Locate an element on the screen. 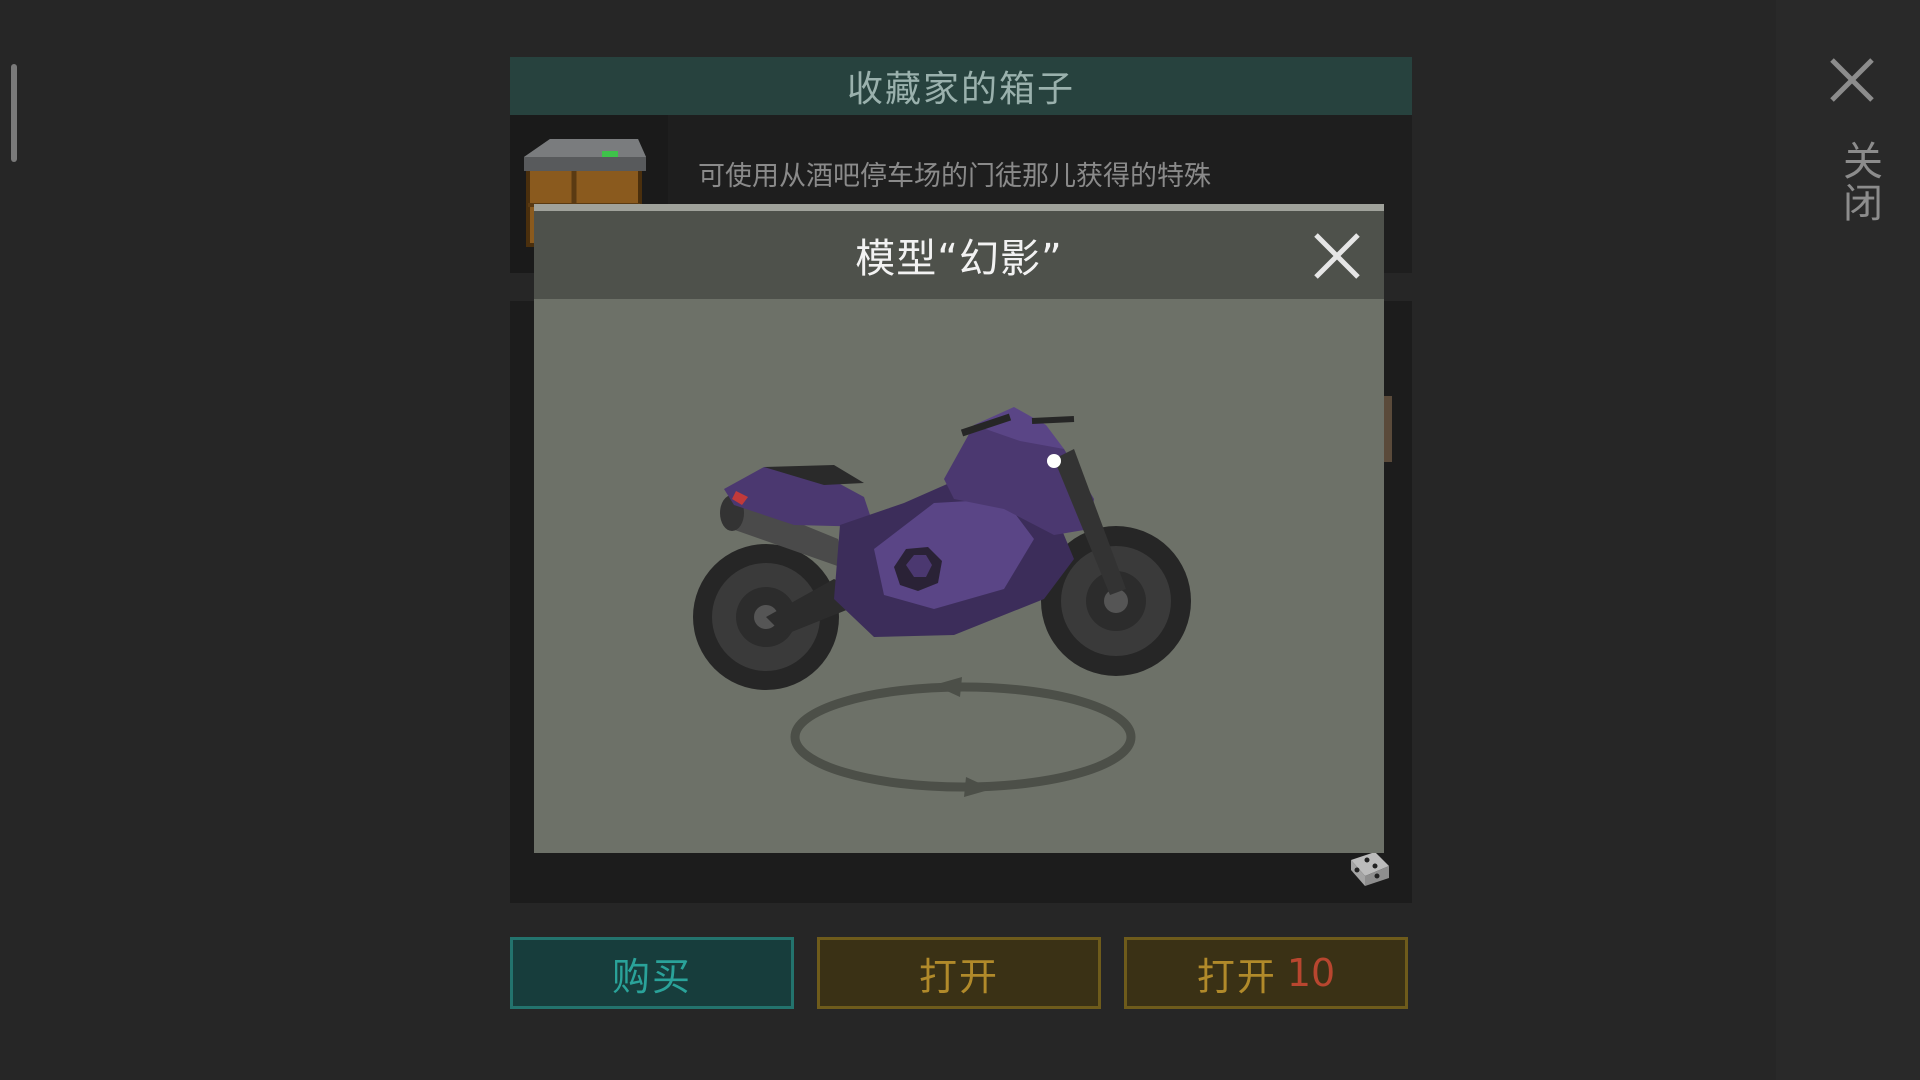 The width and height of the screenshot is (1920, 1080). rotate-icon is located at coordinates (963, 737).